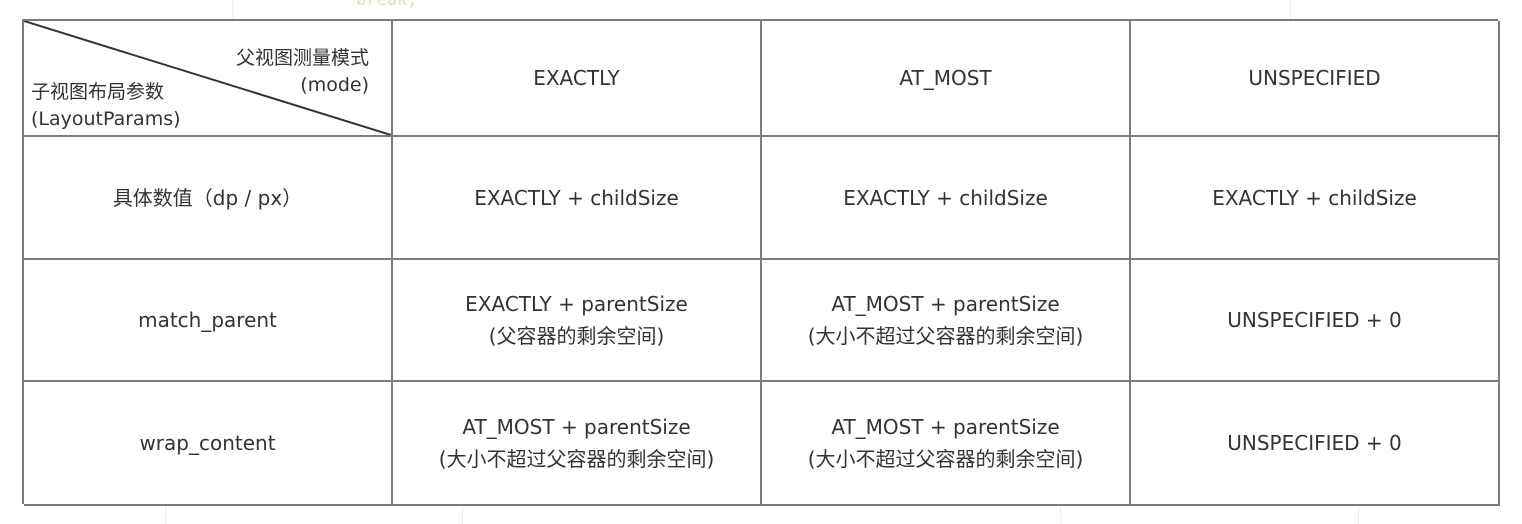 The height and width of the screenshot is (524, 1522). Describe the element at coordinates (98, 92) in the screenshot. I see `row-axis-title: 子视图布局参数` at that location.